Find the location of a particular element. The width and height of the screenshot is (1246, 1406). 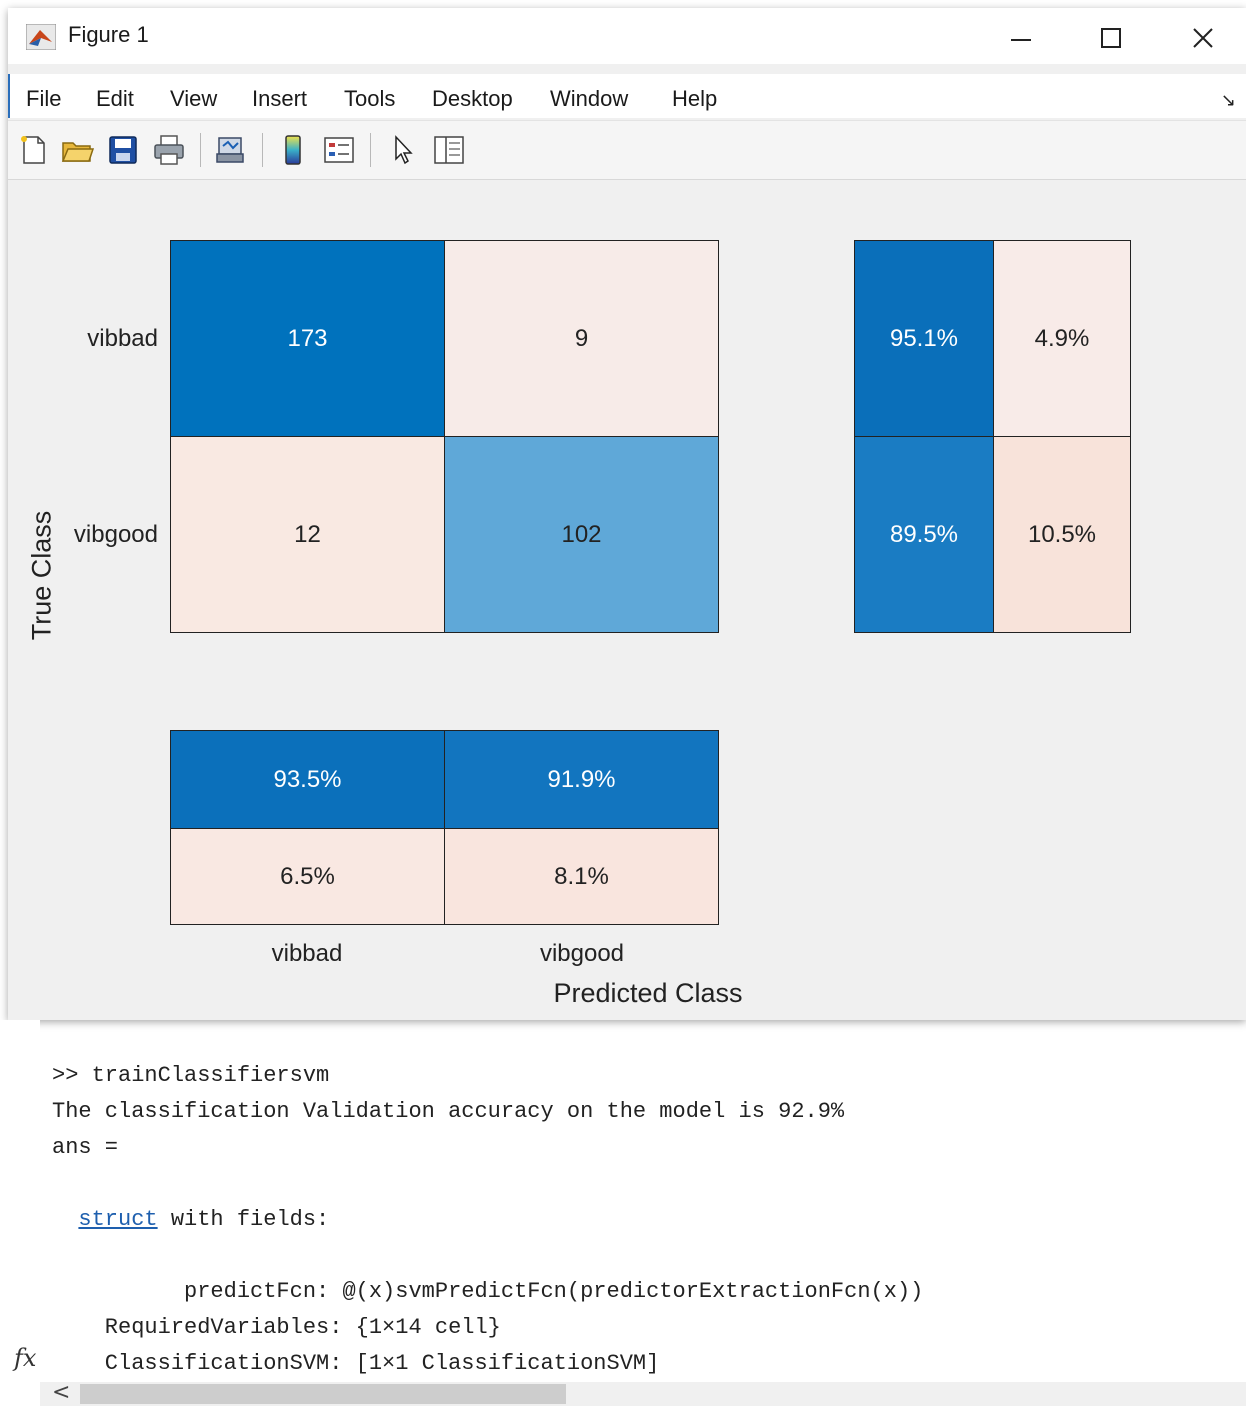

minimize-button is located at coordinates (1021, 38).